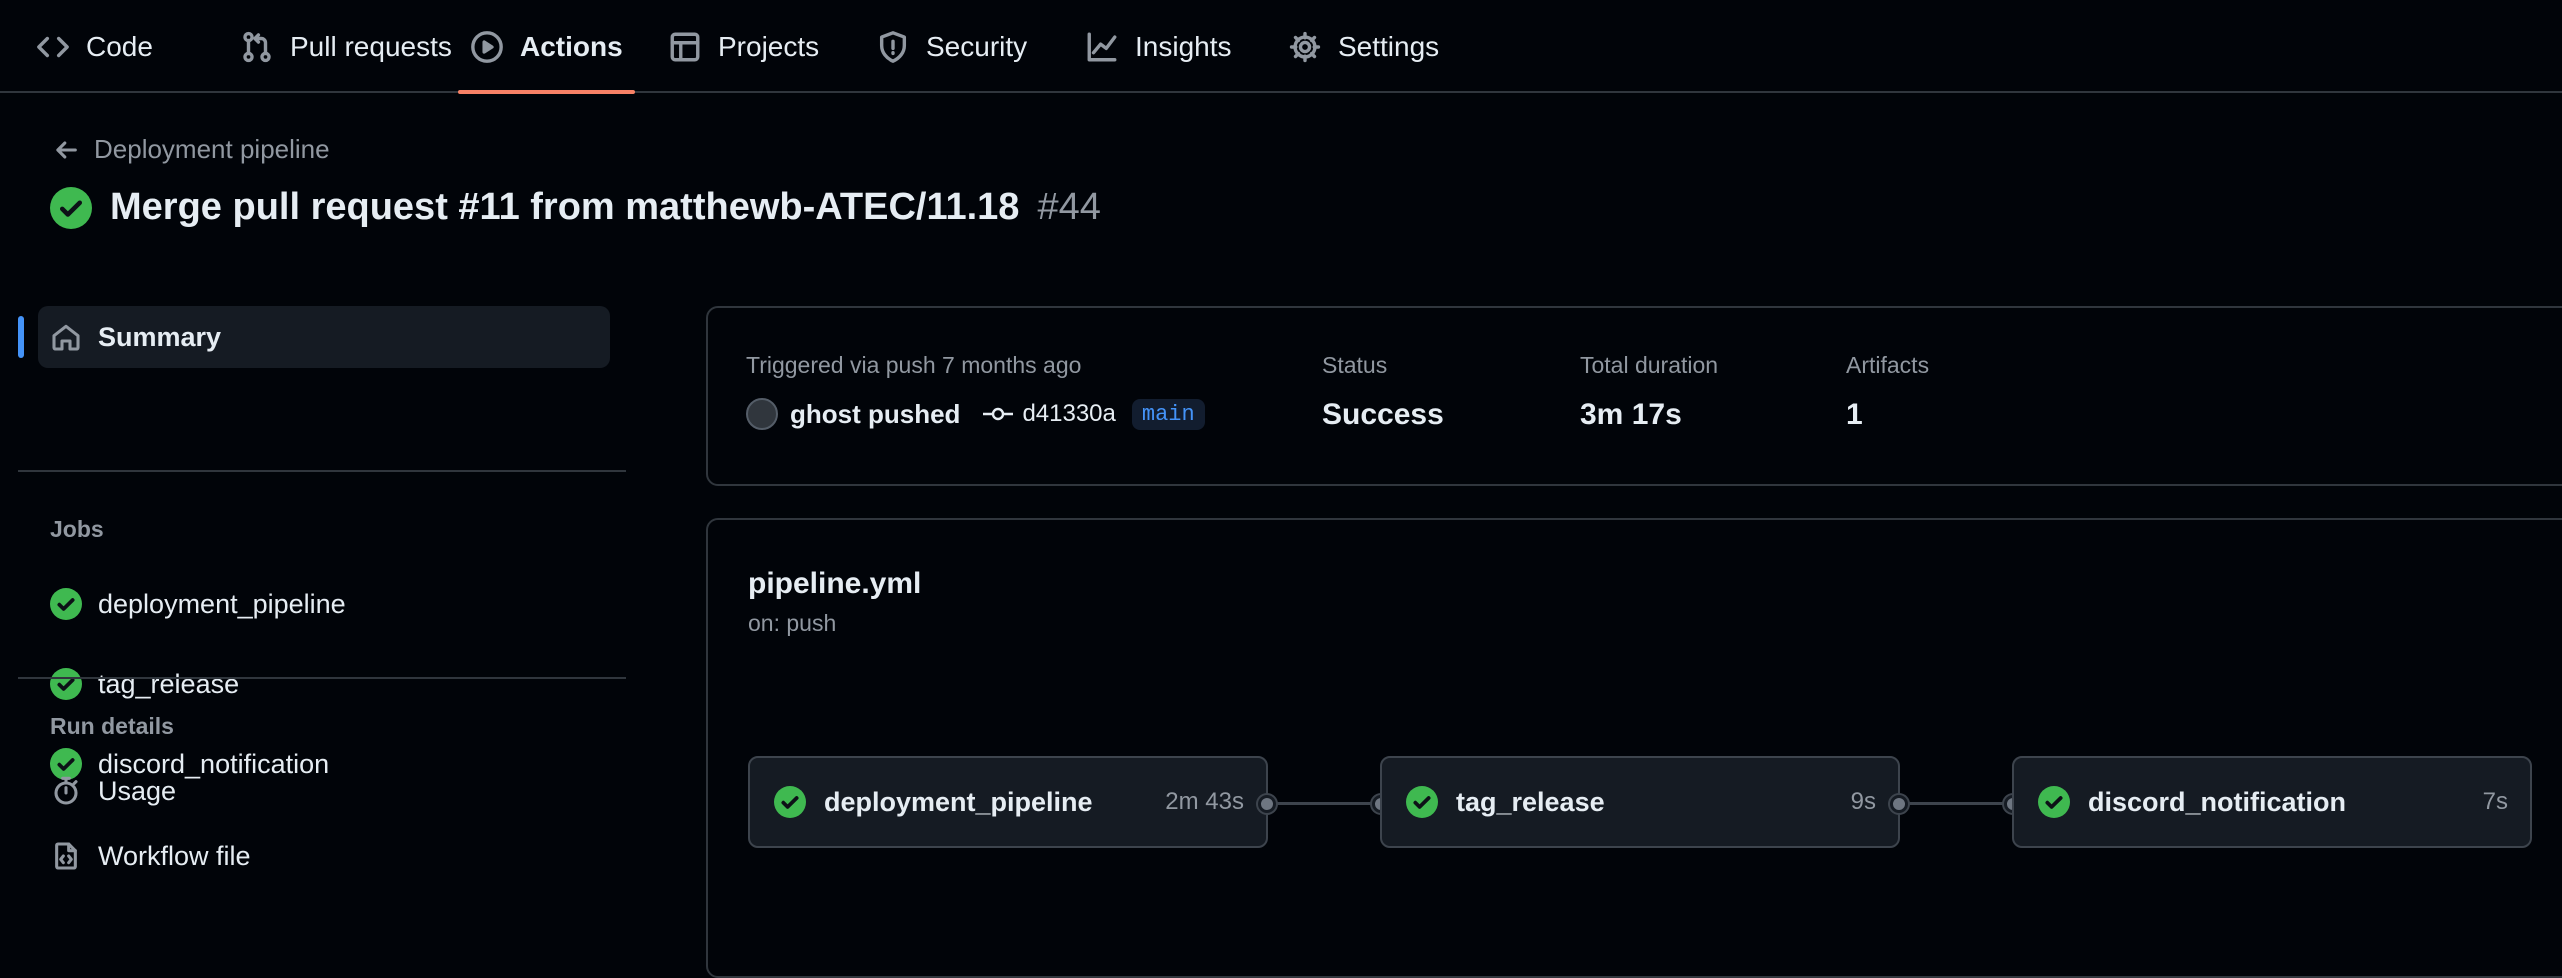 This screenshot has width=2562, height=978. I want to click on run-number: #44, so click(1069, 207).